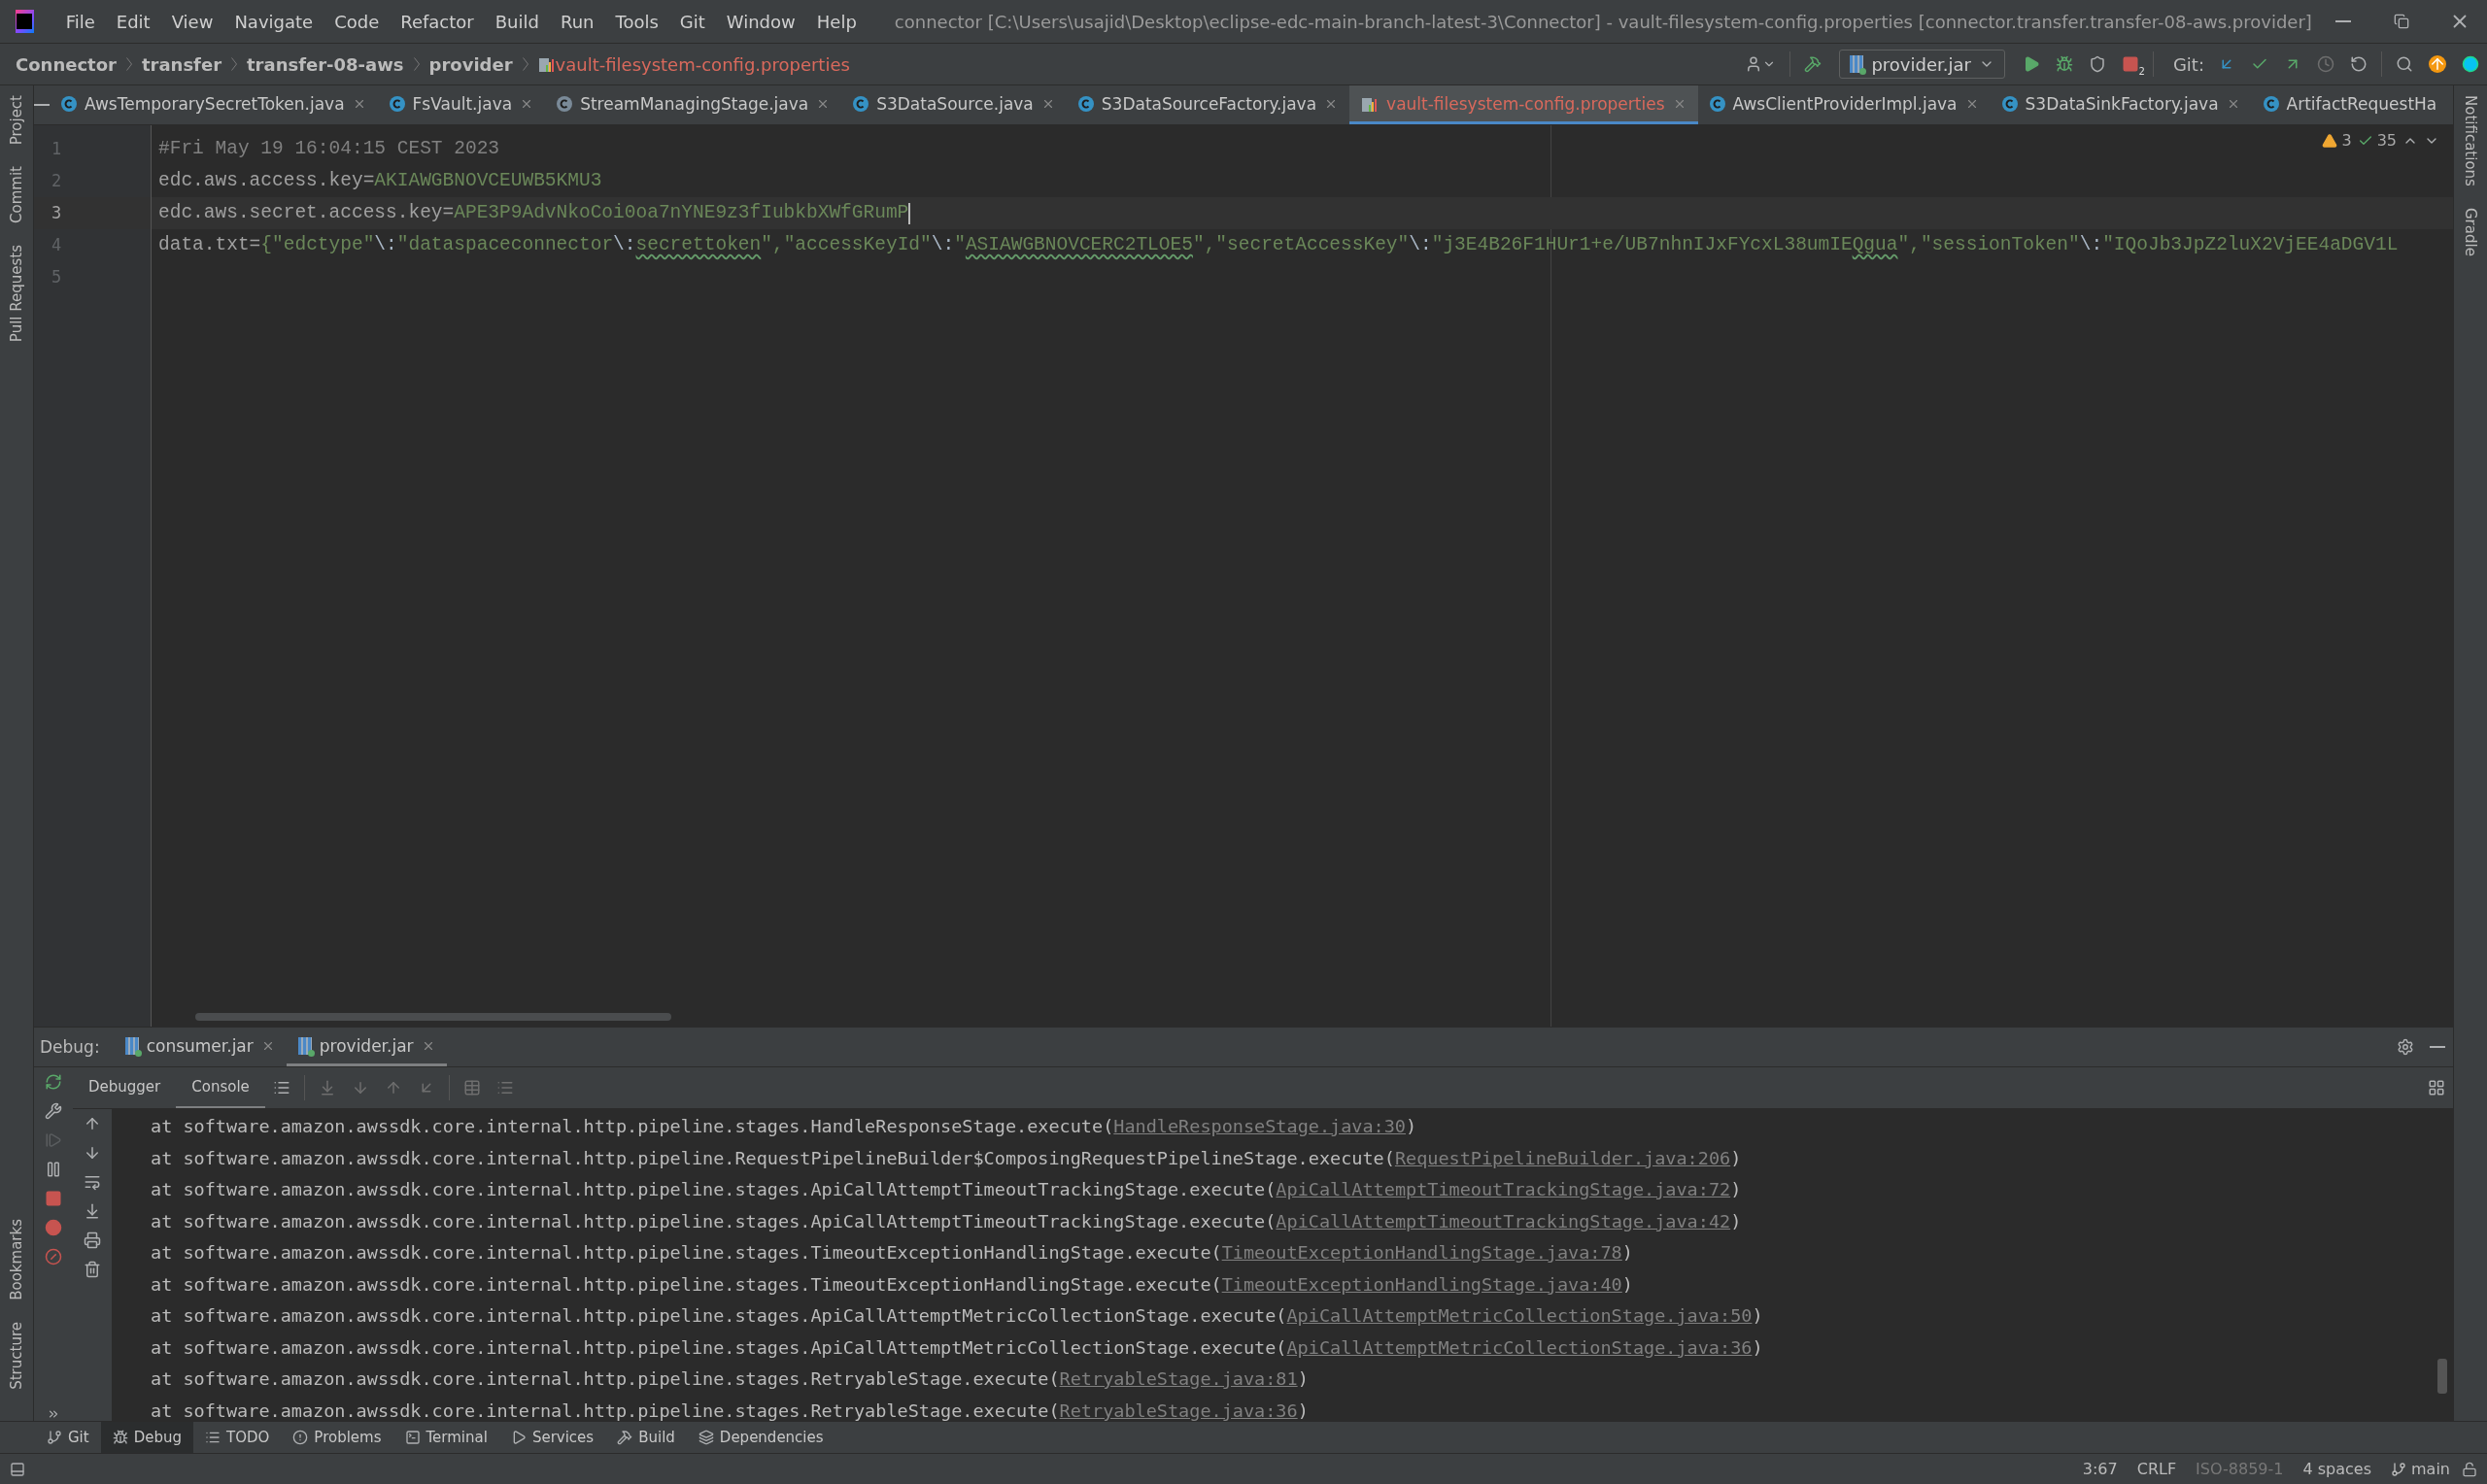 This screenshot has height=1484, width=2487. What do you see at coordinates (53, 1111) in the screenshot?
I see `wrench-icon` at bounding box center [53, 1111].